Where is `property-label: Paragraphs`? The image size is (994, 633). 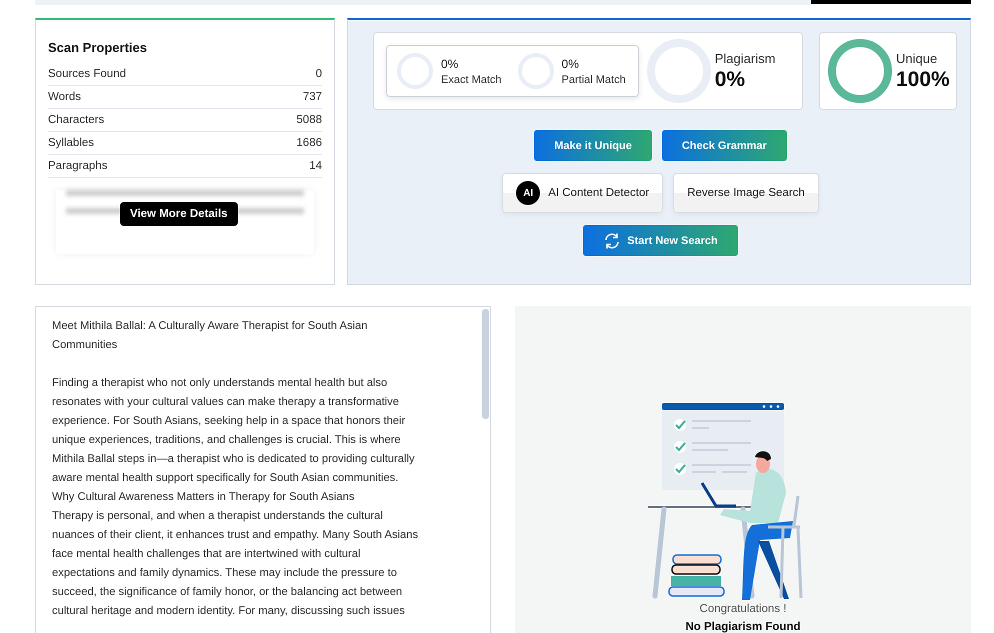 property-label: Paragraphs is located at coordinates (78, 166).